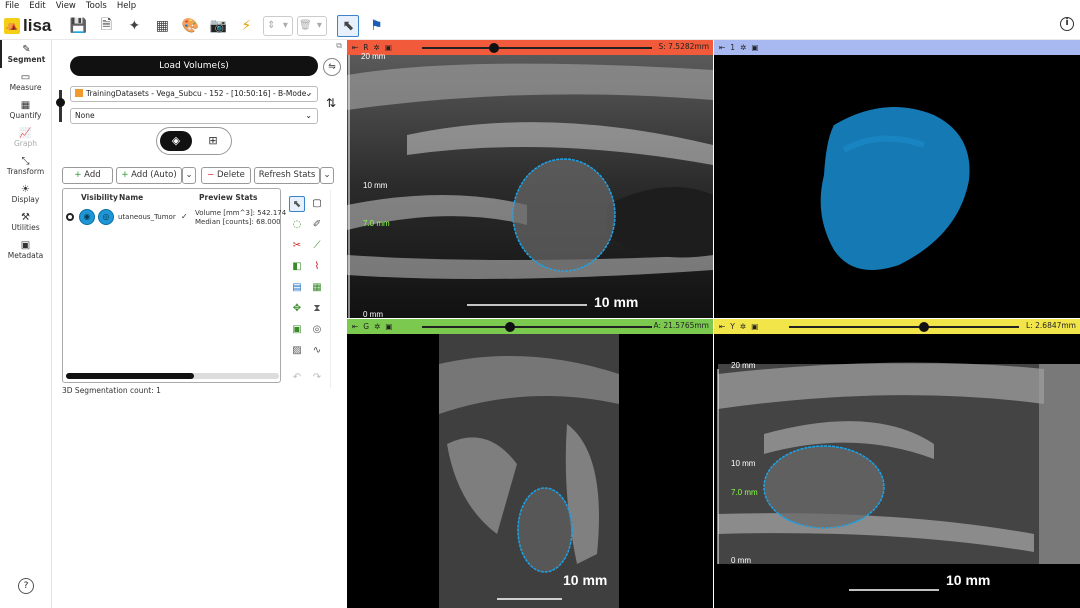  I want to click on erase-tool-icon: ⌇, so click(317, 267).